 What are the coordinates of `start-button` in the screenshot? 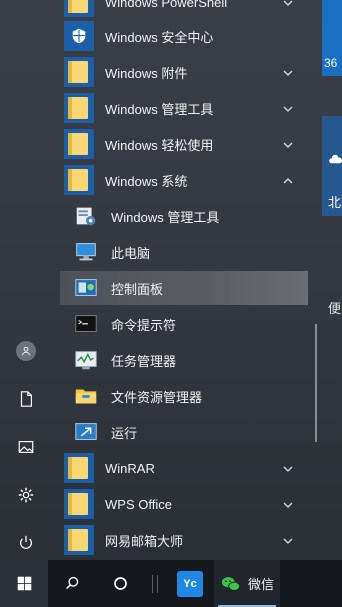 It's located at (24, 583).